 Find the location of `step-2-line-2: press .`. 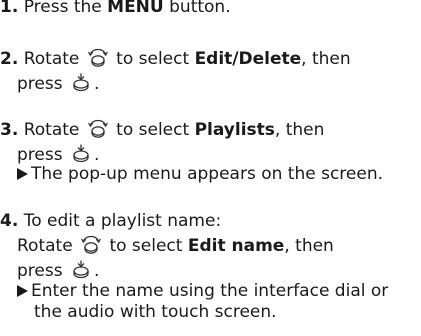

step-2-line-2: press . is located at coordinates (58, 83).